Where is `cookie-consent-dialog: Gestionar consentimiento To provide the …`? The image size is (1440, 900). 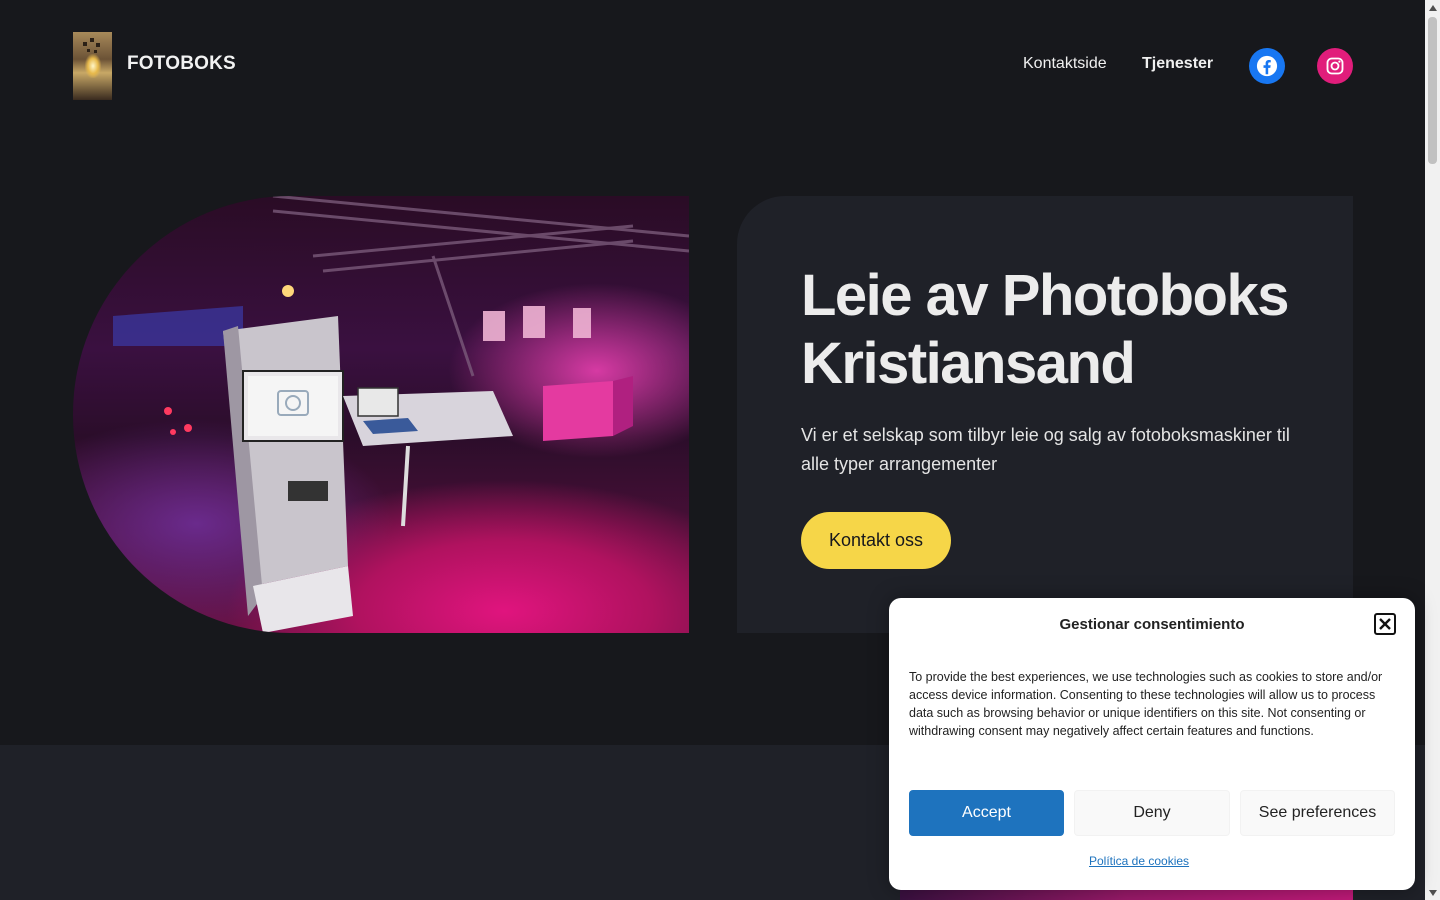
cookie-consent-dialog: Gestionar consentimiento To provide the … is located at coordinates (1152, 744).